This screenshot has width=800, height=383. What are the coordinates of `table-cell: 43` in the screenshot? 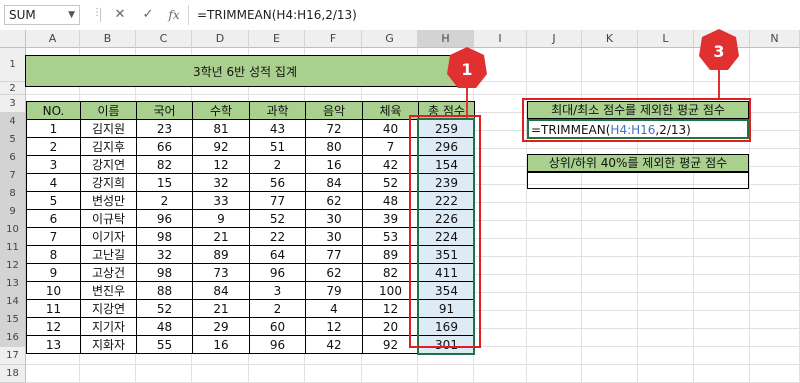 It's located at (277, 128).